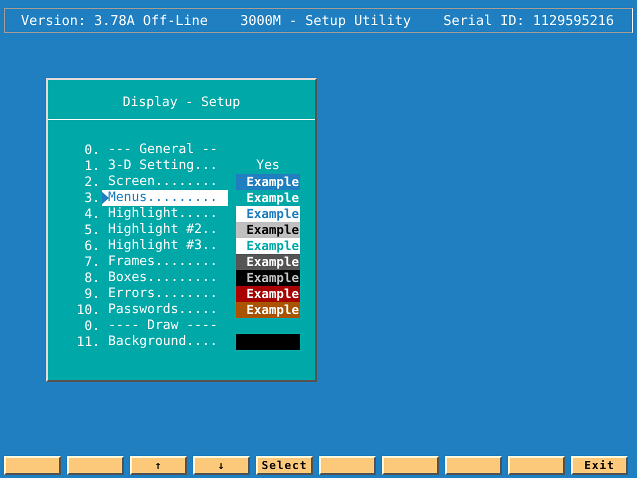 The height and width of the screenshot is (478, 637). I want to click on row-number: 7., so click(92, 262).